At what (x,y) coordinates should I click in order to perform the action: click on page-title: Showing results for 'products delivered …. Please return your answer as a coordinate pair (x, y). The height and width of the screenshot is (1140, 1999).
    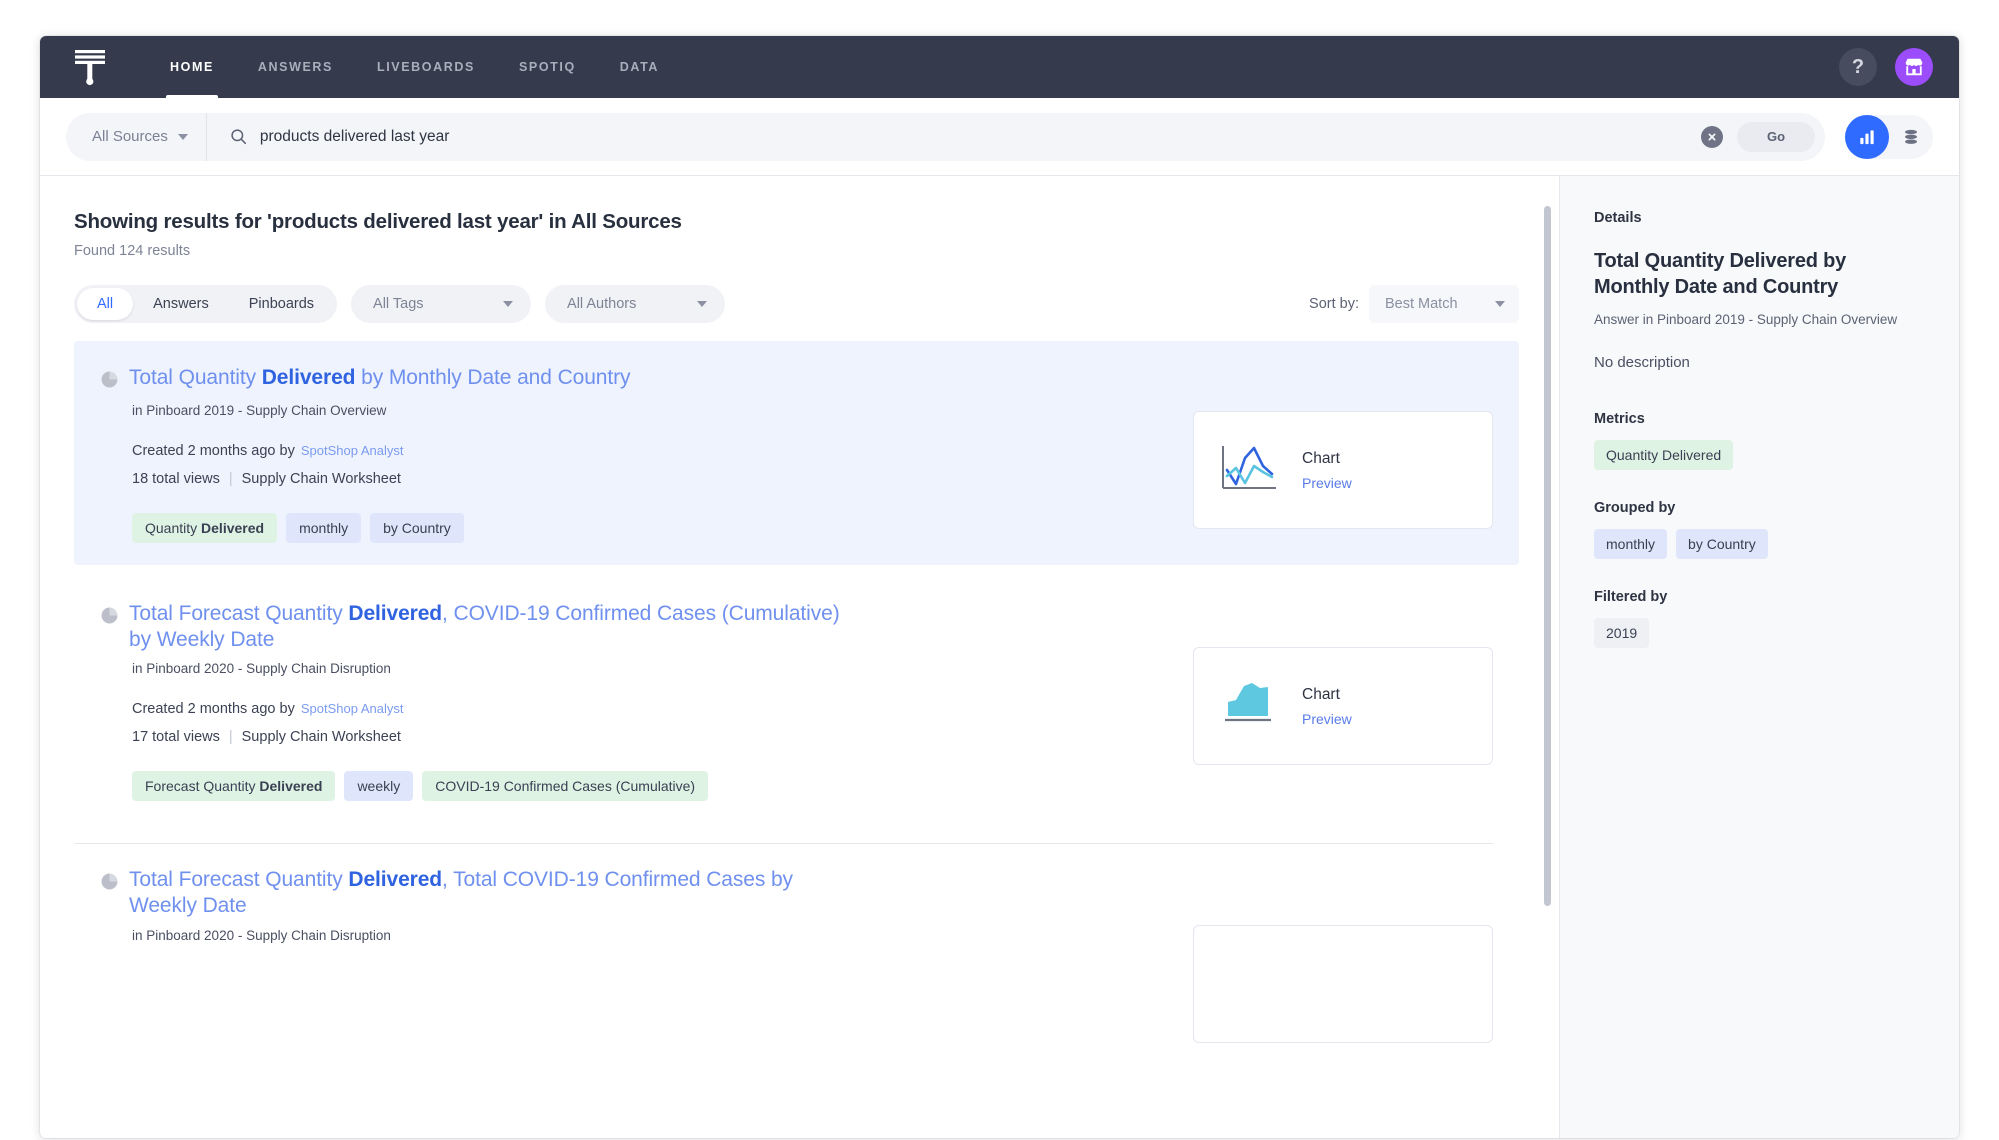
    Looking at the image, I should click on (378, 221).